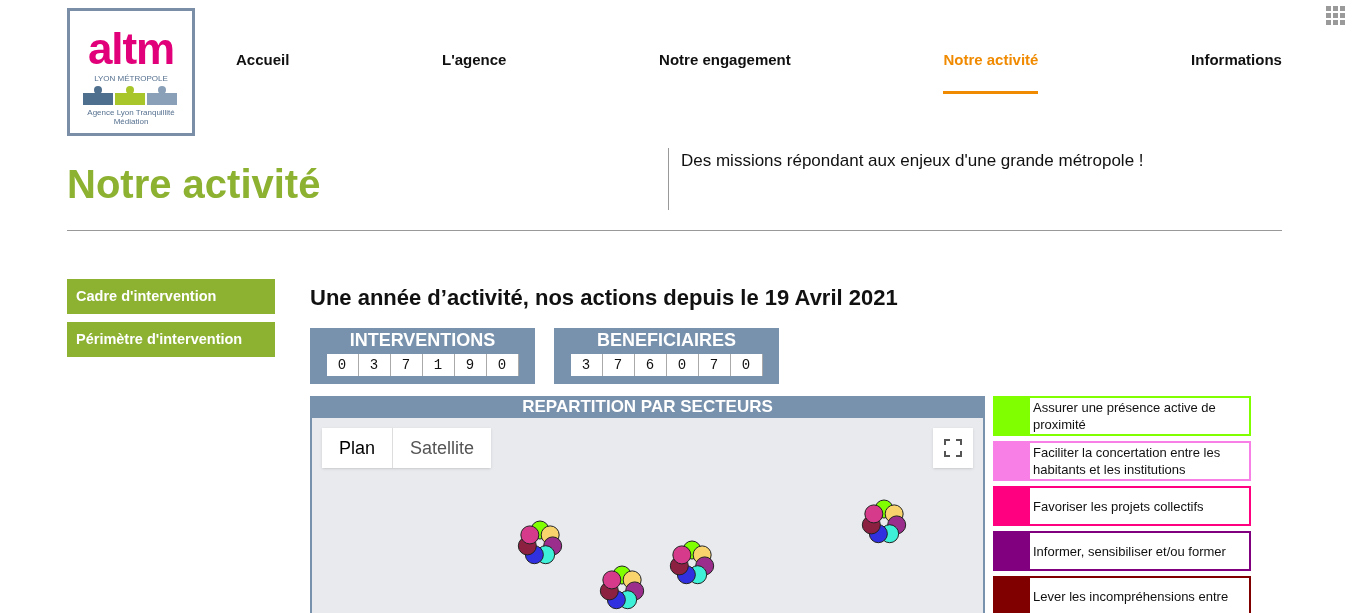 The image size is (1352, 613). Describe the element at coordinates (1139, 595) in the screenshot. I see `legend-label: Lever les incompréhensions entre` at that location.